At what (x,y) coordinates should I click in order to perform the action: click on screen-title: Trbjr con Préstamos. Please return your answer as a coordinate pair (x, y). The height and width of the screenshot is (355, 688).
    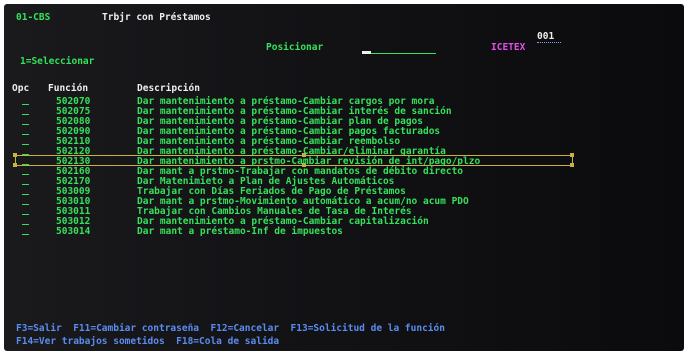
    Looking at the image, I should click on (156, 17).